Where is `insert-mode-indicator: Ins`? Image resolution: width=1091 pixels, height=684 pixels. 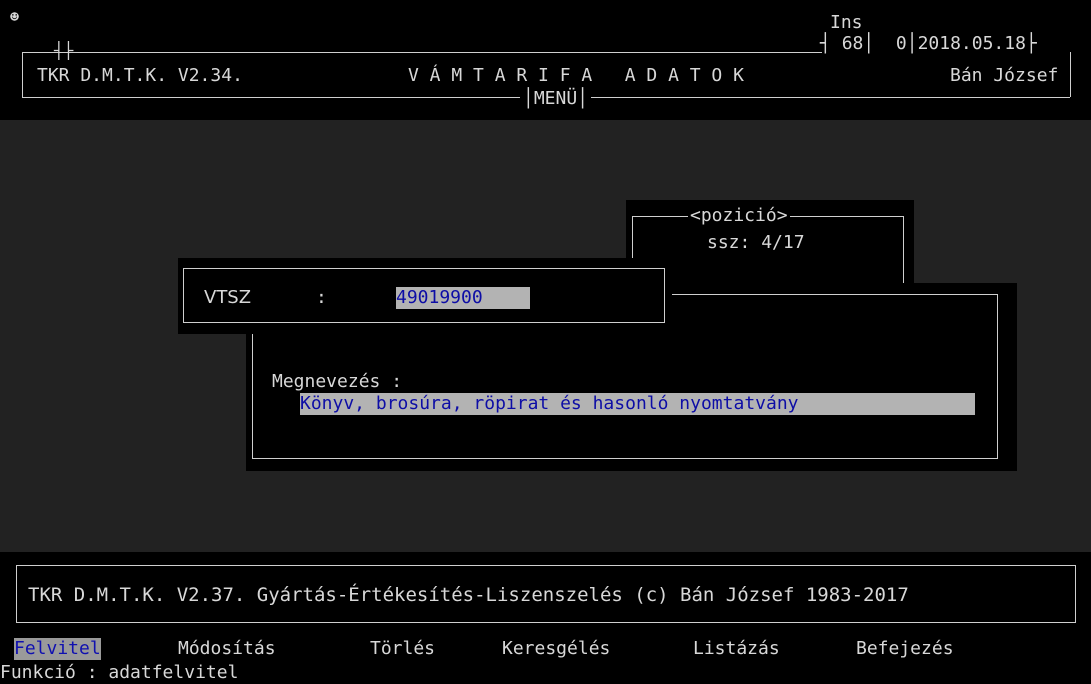
insert-mode-indicator: Ins is located at coordinates (846, 22).